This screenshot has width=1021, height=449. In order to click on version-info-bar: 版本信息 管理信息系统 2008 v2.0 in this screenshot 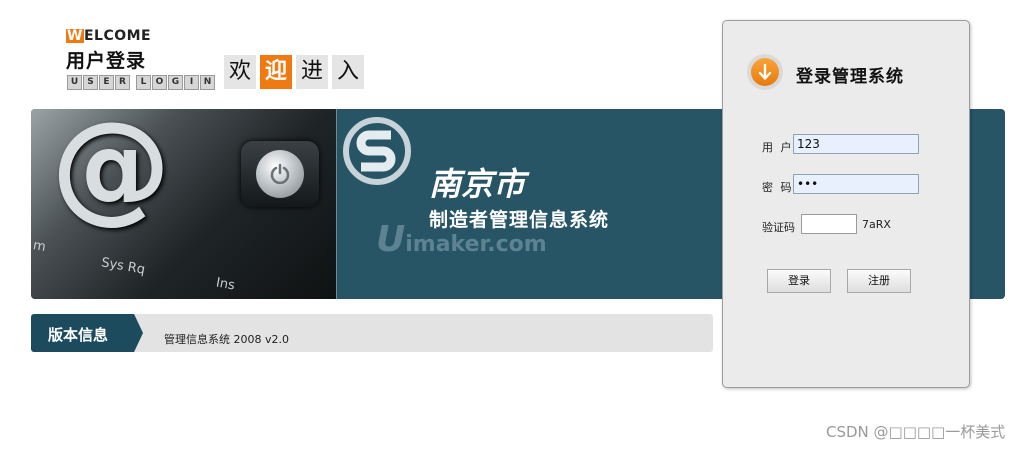, I will do `click(372, 333)`.